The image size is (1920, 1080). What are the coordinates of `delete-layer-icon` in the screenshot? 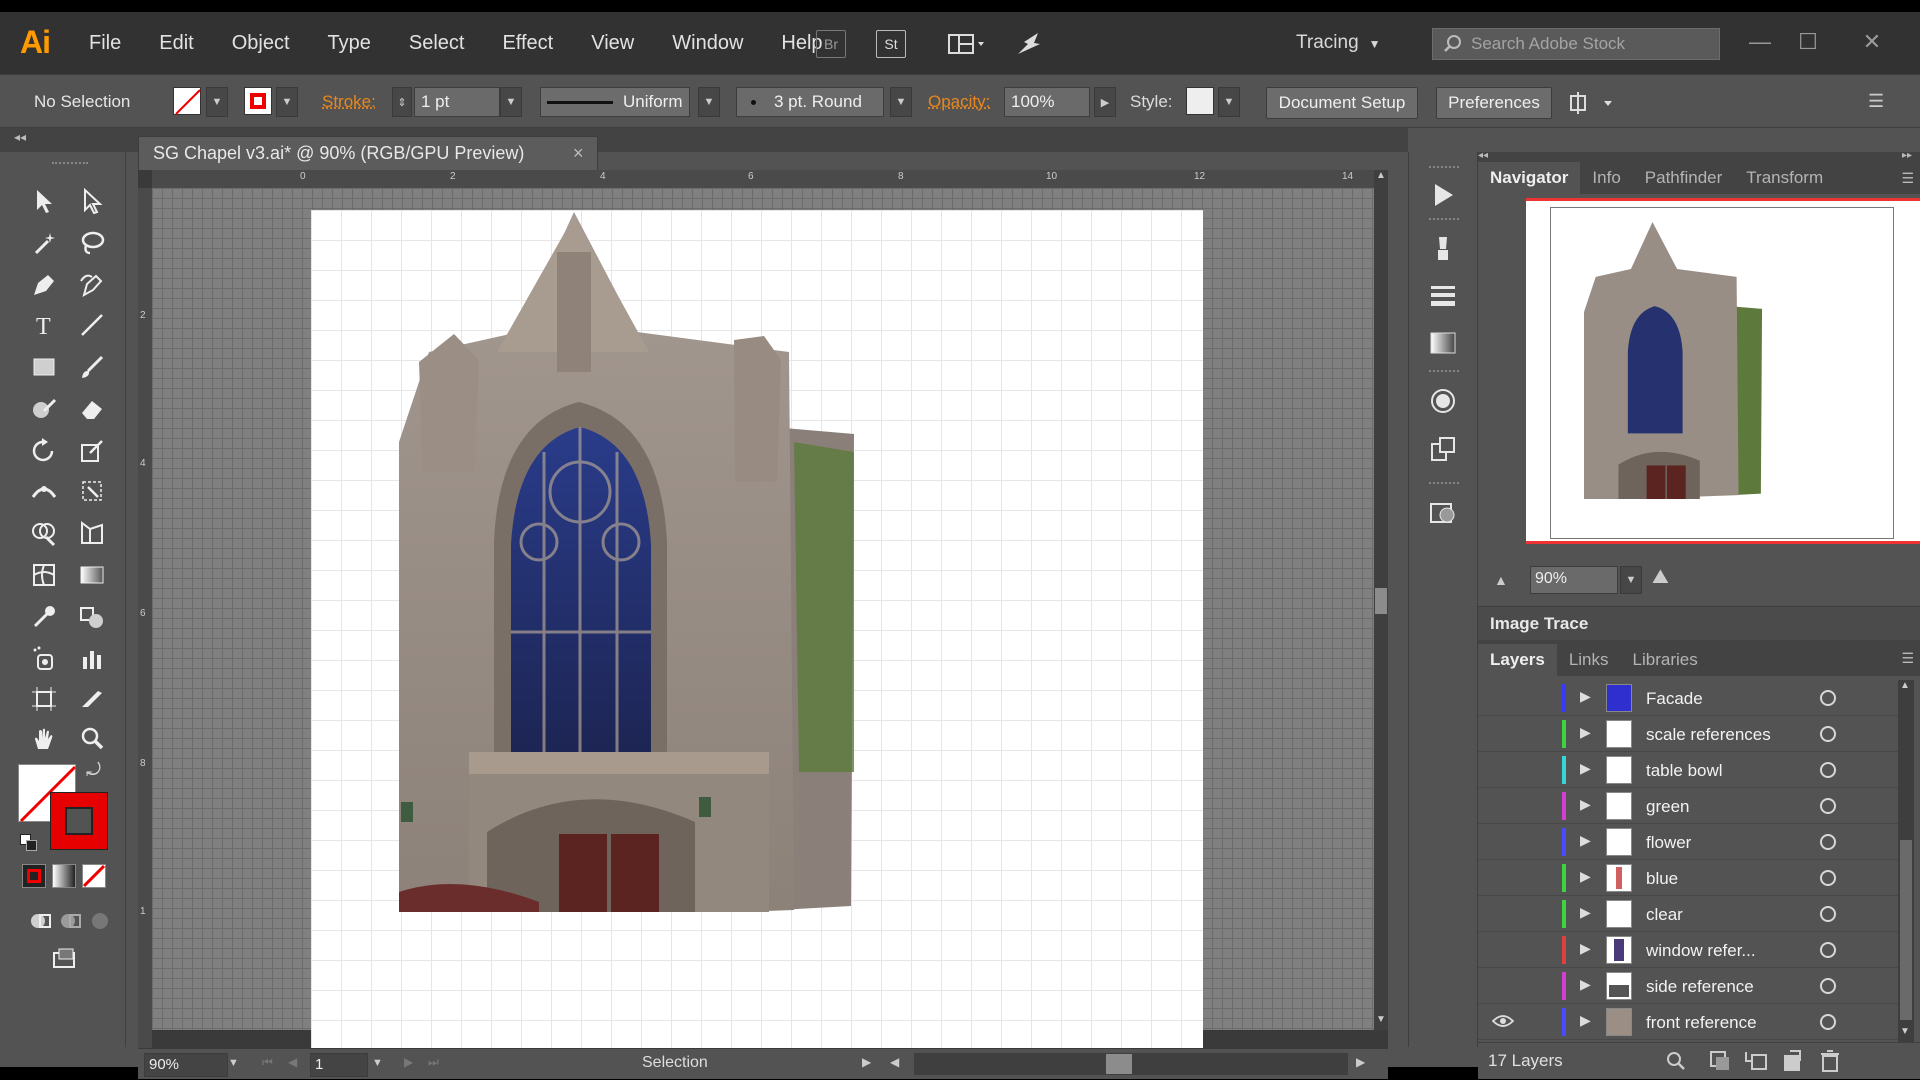 It's located at (1830, 1061).